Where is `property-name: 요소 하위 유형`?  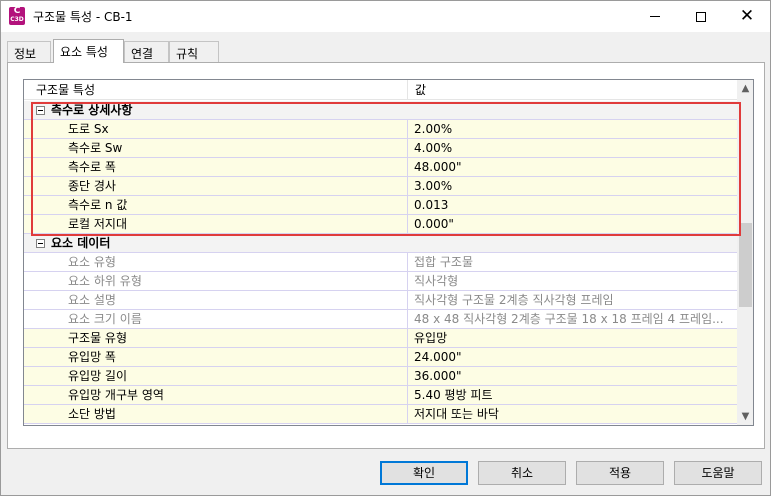 property-name: 요소 하위 유형 is located at coordinates (216, 281).